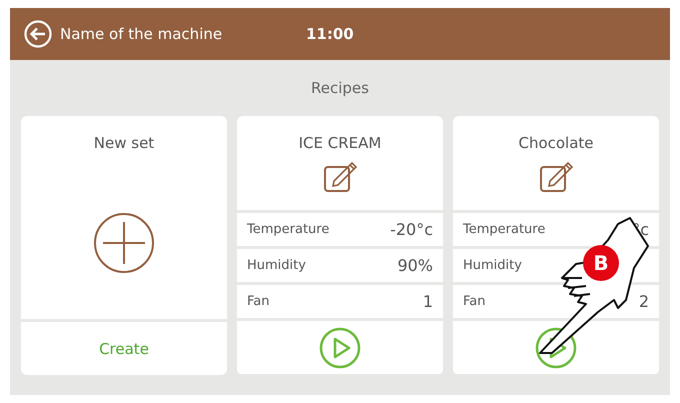 Image resolution: width=680 pixels, height=403 pixels. I want to click on card-title: ICE CREAM, so click(340, 143).